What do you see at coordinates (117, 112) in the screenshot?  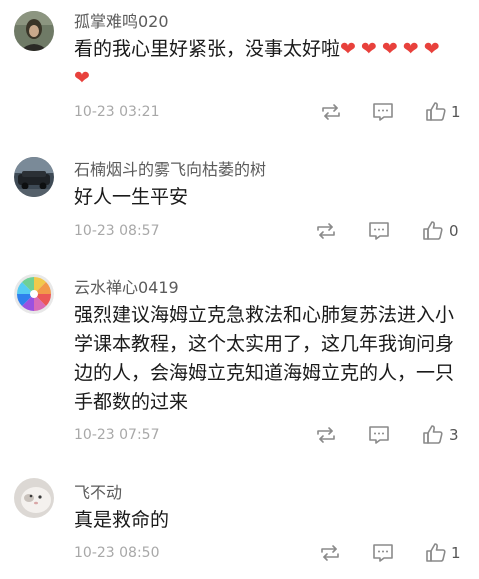 I see `timestamp: 10-23 03:21` at bounding box center [117, 112].